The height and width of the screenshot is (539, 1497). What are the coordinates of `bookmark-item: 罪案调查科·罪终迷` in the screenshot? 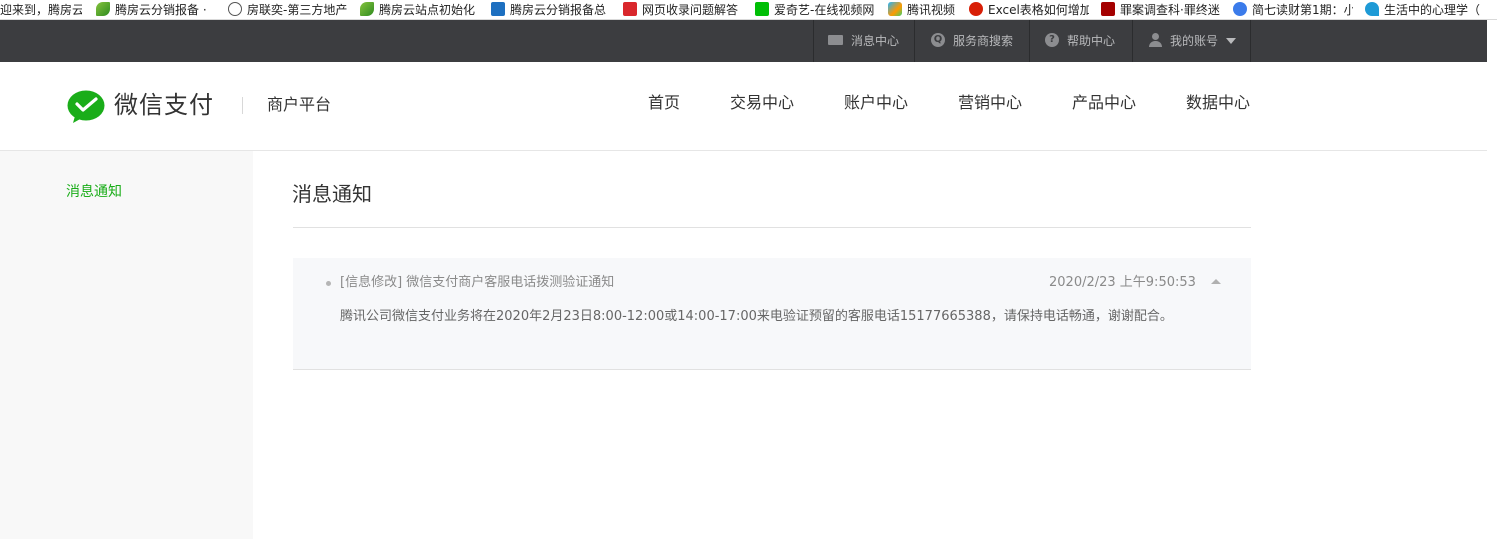 It's located at (1161, 10).